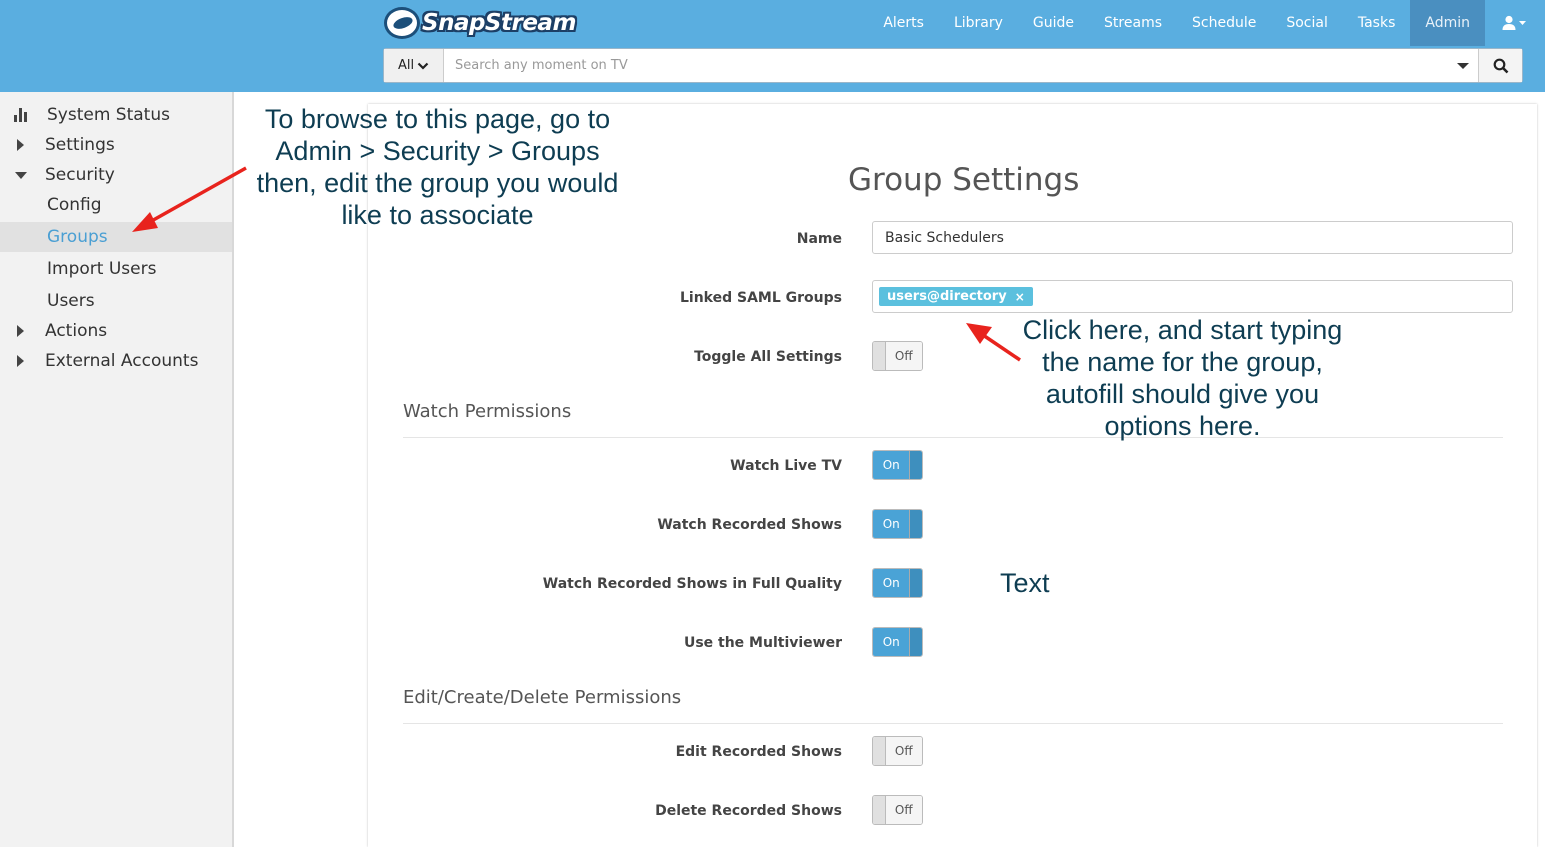 The image size is (1545, 847). I want to click on sidebar-item-users: Users, so click(116, 301).